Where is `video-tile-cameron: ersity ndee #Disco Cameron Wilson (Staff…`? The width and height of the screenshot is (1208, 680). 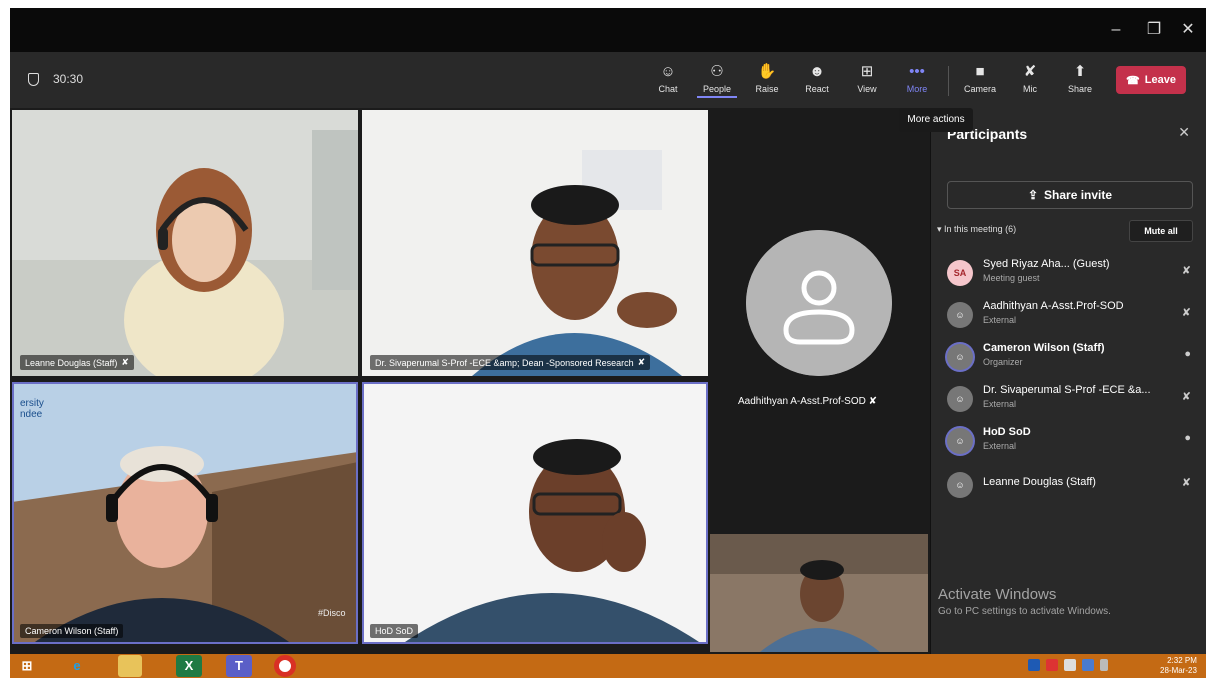
video-tile-cameron: ersity ndee #Disco Cameron Wilson (Staff… is located at coordinates (185, 513).